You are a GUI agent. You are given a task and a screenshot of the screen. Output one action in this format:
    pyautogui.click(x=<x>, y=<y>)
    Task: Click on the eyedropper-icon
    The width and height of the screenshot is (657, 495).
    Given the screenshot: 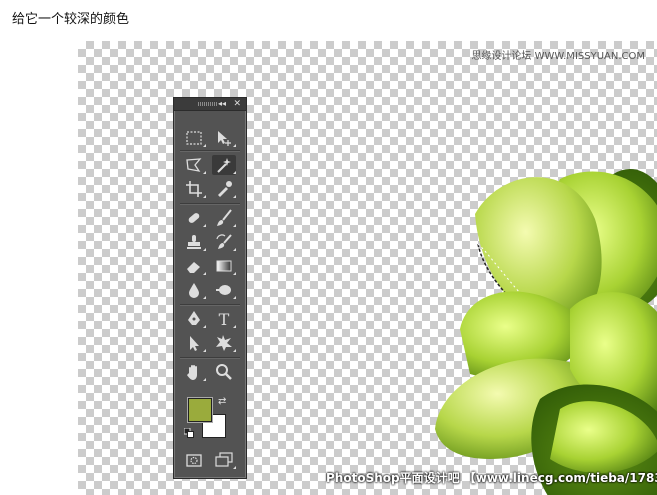 What is the action you would take?
    pyautogui.click(x=224, y=189)
    